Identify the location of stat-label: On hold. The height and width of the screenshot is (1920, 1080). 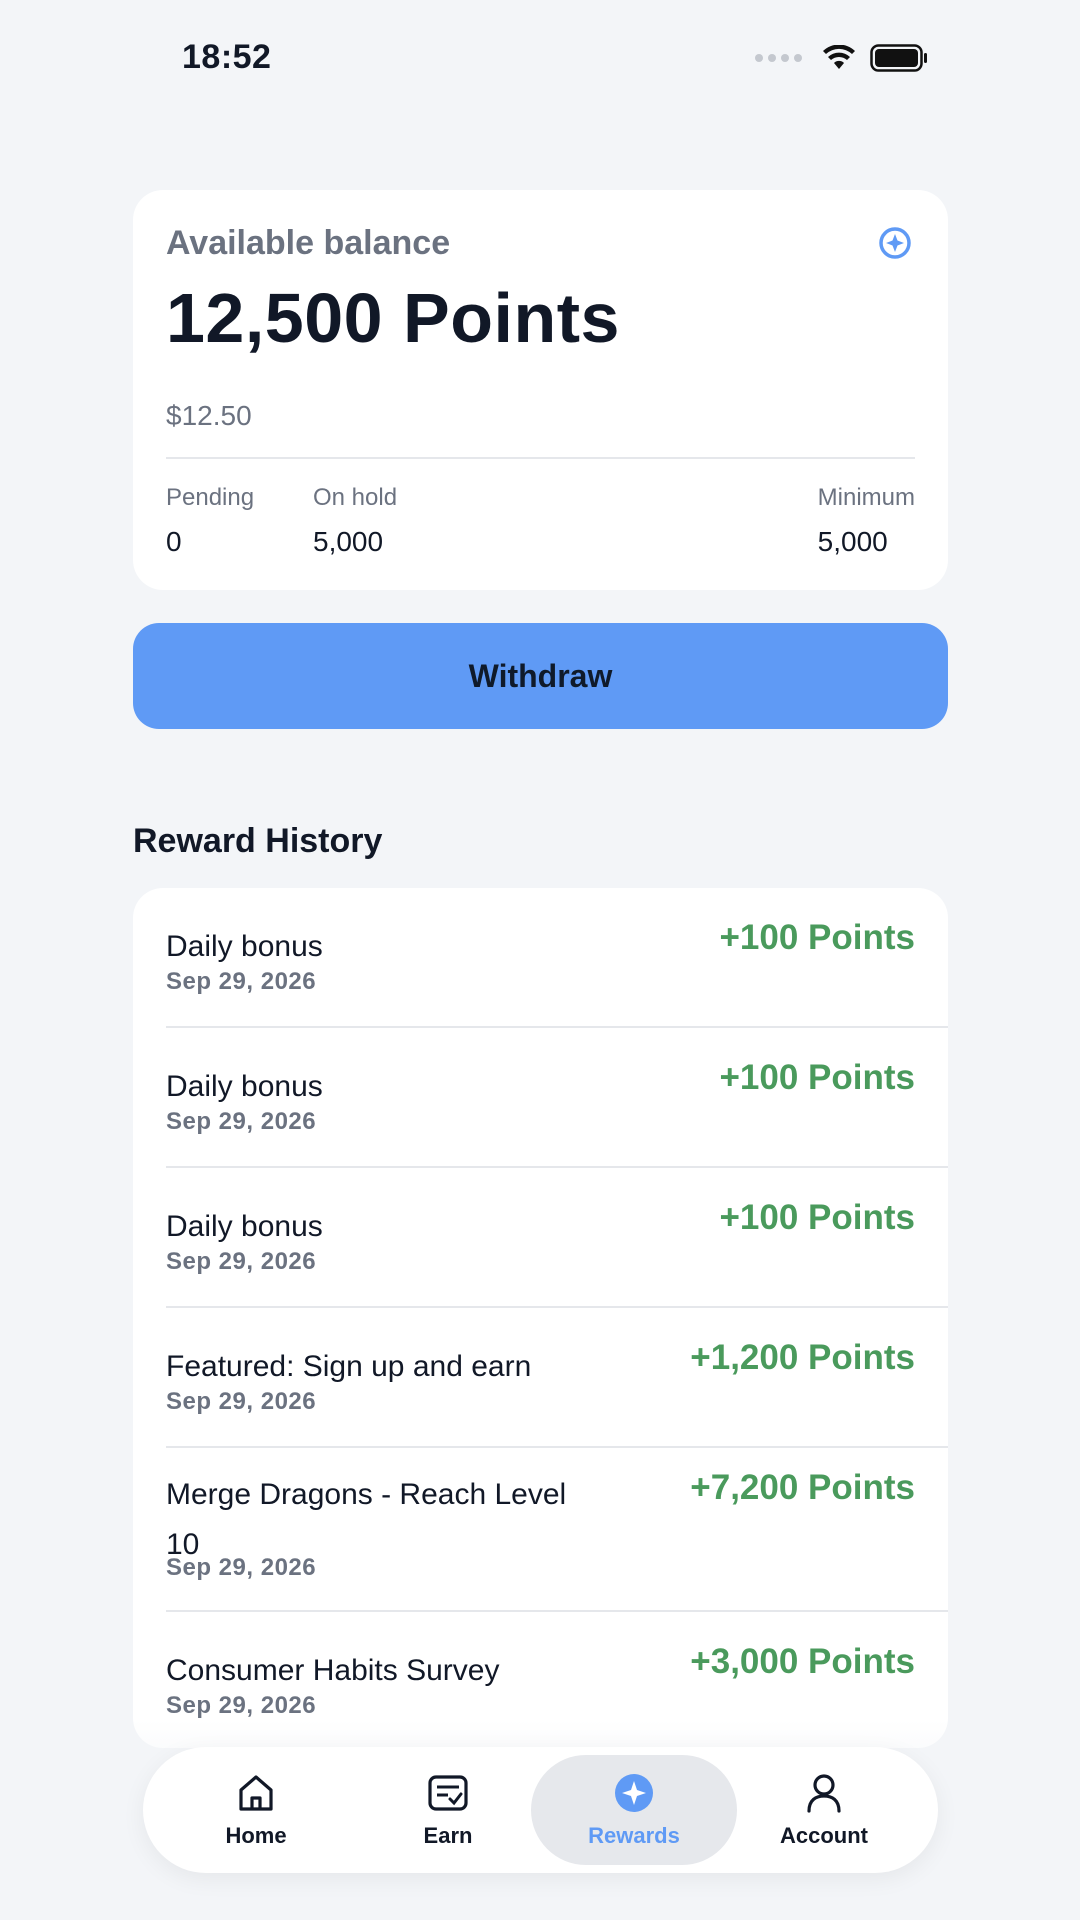
(355, 497).